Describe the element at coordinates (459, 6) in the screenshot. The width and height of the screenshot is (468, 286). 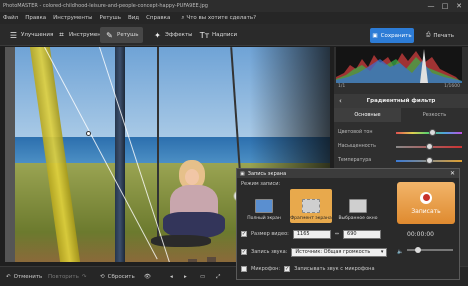
I see `close-button: ✕` at that location.